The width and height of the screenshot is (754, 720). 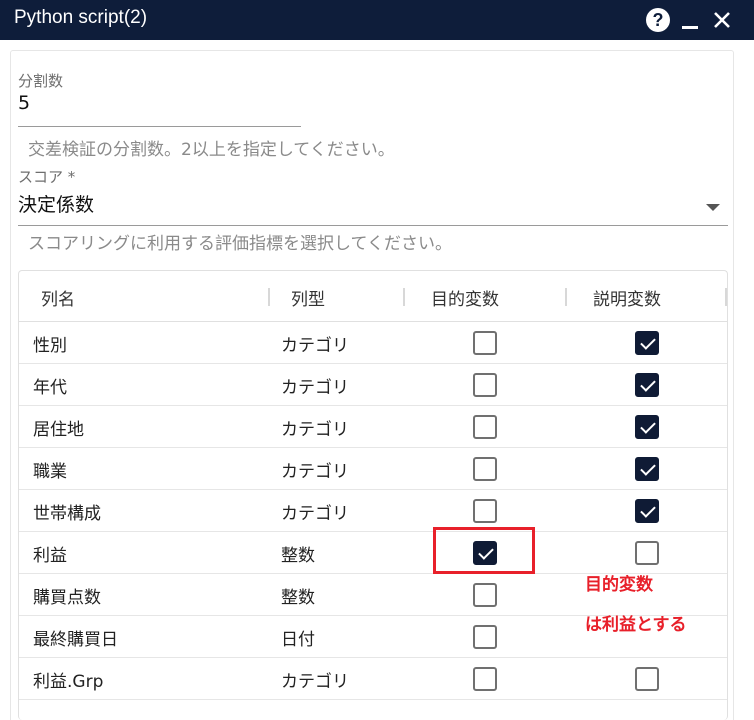 I want to click on annotation-line-2: は利益とする, so click(x=636, y=625).